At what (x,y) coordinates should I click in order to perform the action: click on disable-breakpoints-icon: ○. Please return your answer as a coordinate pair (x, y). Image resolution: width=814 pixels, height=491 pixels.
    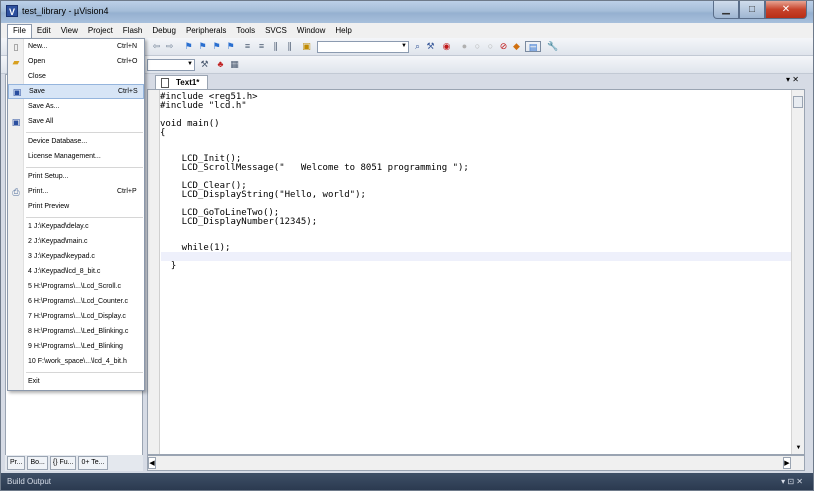
    Looking at the image, I should click on (490, 46).